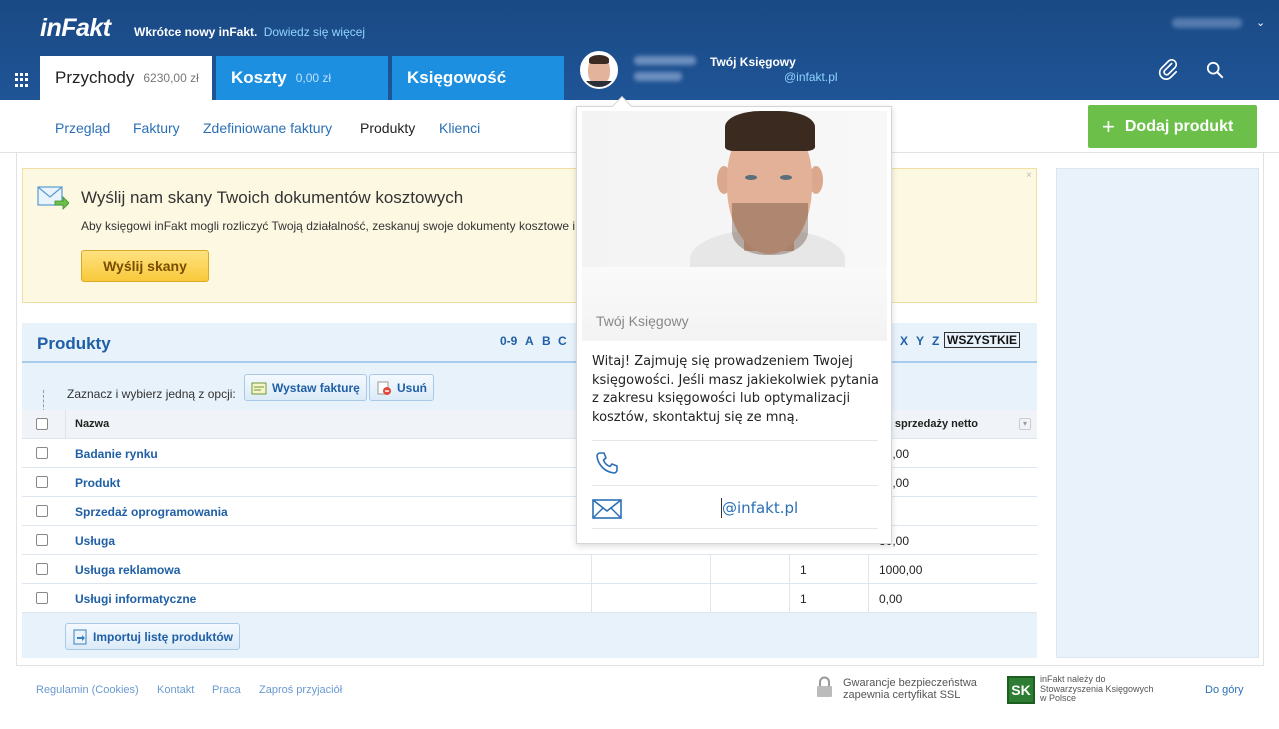  I want to click on announcement: Wkrótce nowy inFakt. Dowiedz się więcej, so click(249, 32).